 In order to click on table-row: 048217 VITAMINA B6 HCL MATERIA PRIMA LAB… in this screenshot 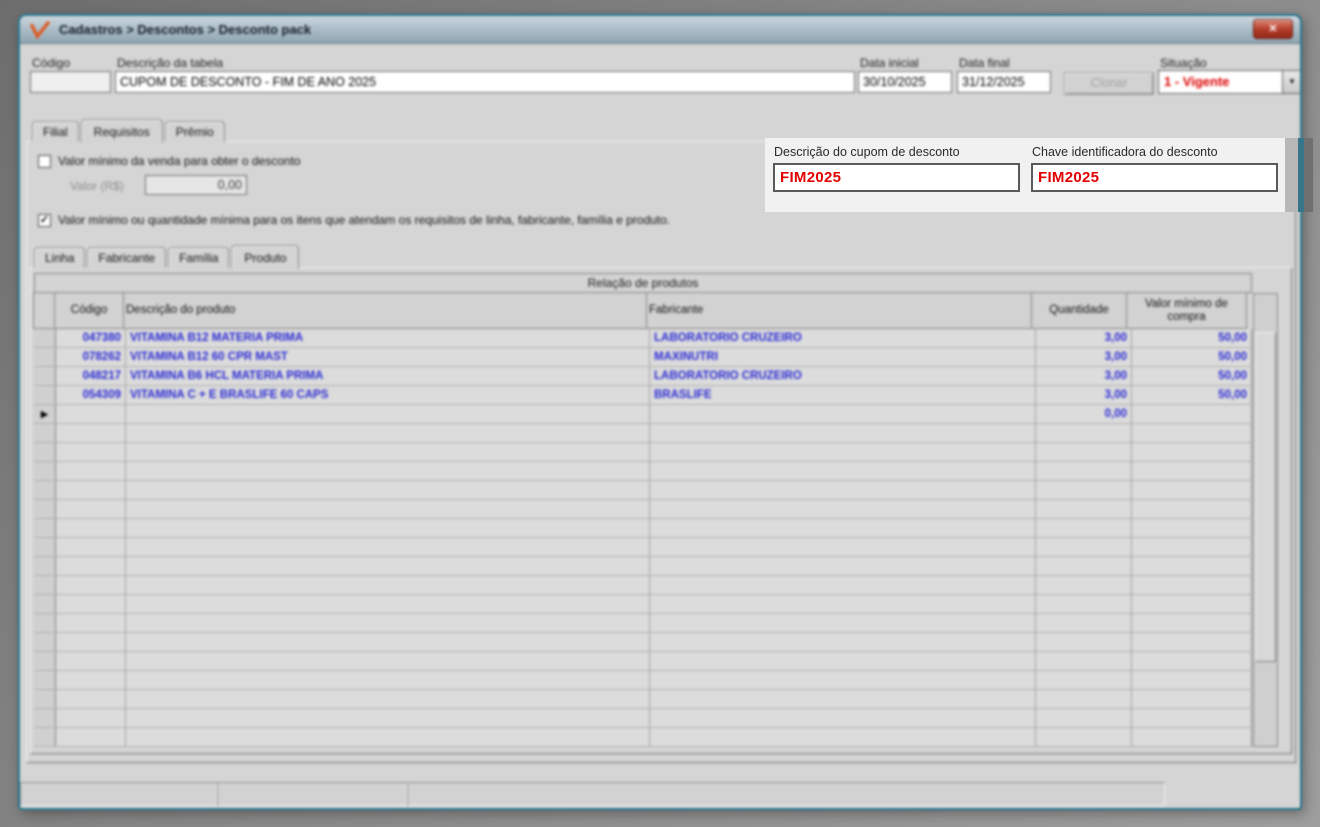, I will do `click(643, 376)`.